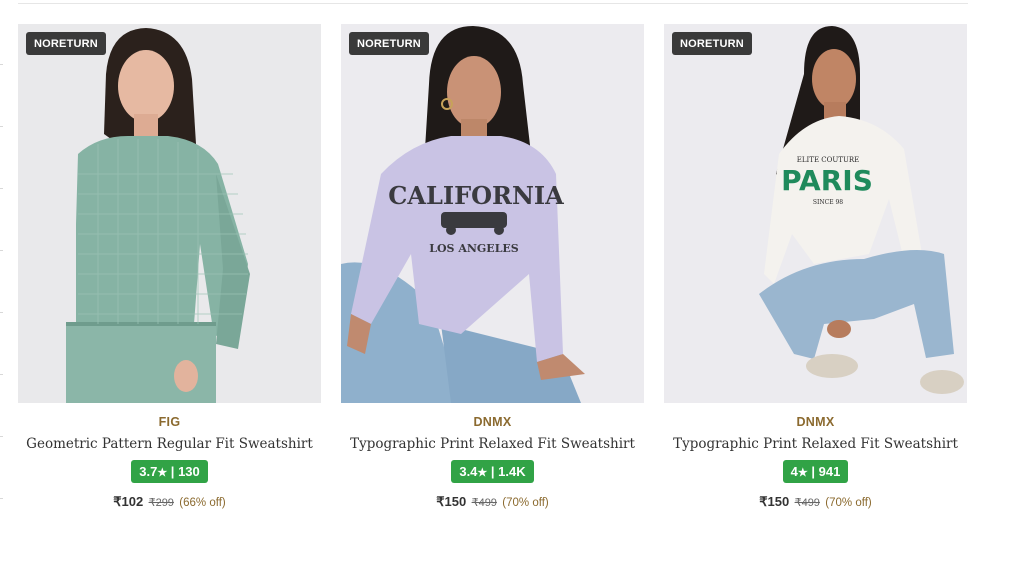 The image size is (1012, 563). Describe the element at coordinates (468, 471) in the screenshot. I see `rating-value: 3.4` at that location.